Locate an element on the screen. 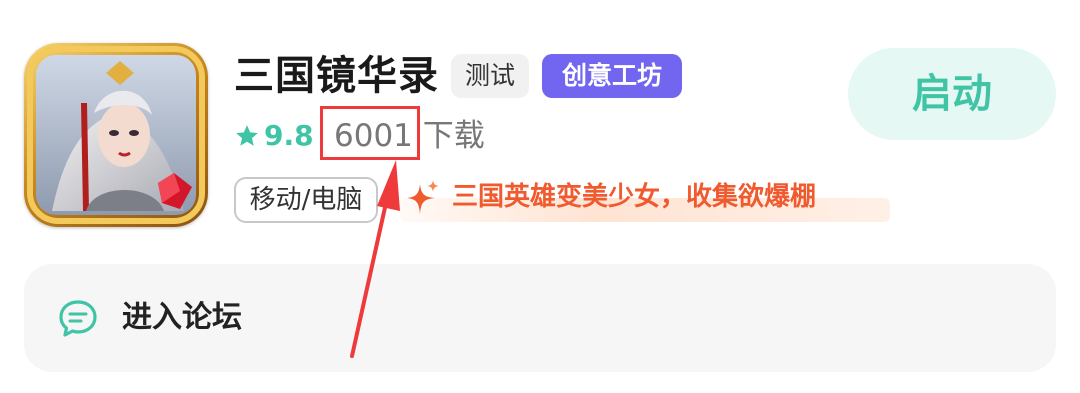 The image size is (1080, 393). star-icon is located at coordinates (247, 135).